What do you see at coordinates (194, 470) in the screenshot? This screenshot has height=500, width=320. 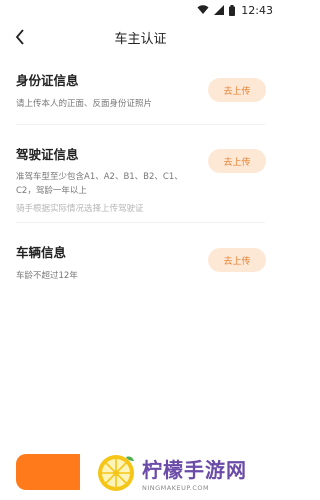 I see `watermark-brand: 柠檬手游网` at bounding box center [194, 470].